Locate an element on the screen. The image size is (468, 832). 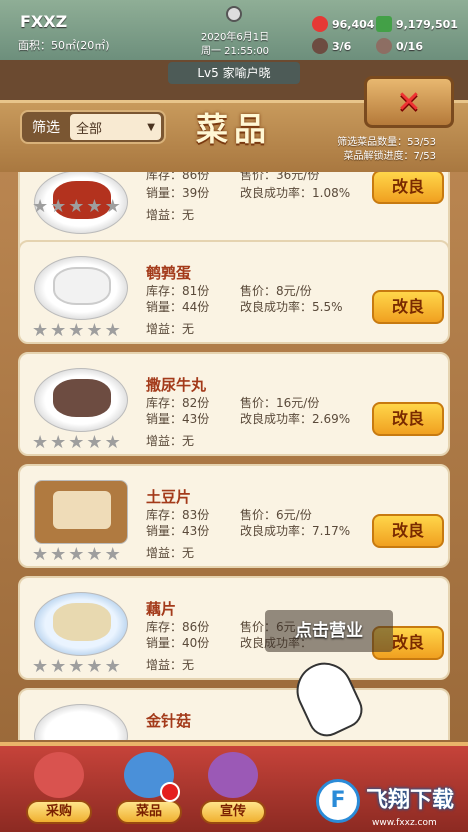
tab-purchase: 采购 is located at coordinates (59, 790).